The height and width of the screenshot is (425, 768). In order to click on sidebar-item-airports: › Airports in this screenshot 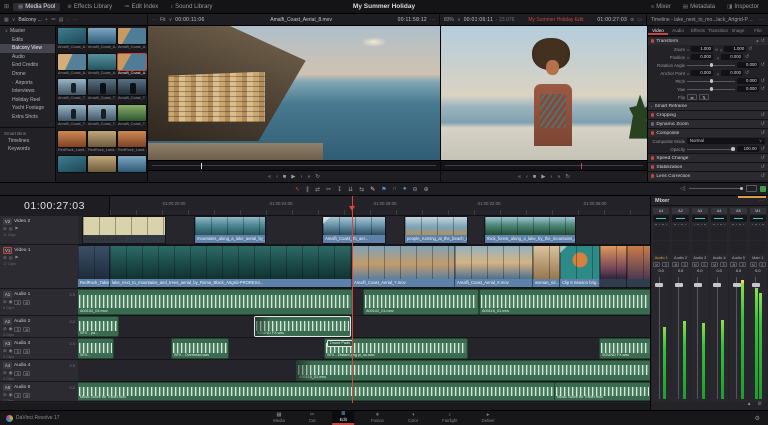, I will do `click(27, 83)`.